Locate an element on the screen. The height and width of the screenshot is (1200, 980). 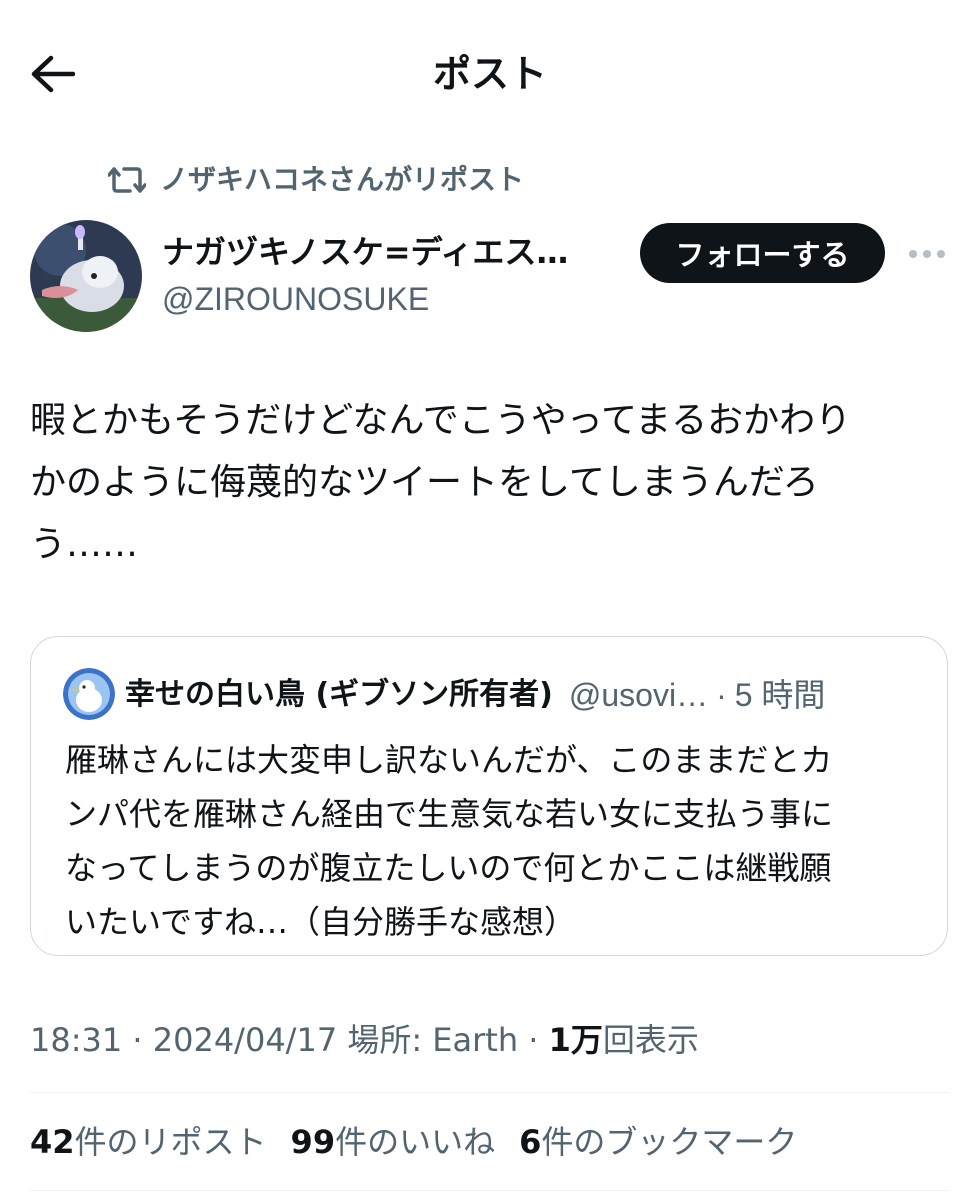
views-count: 1万 is located at coordinates (575, 1040).